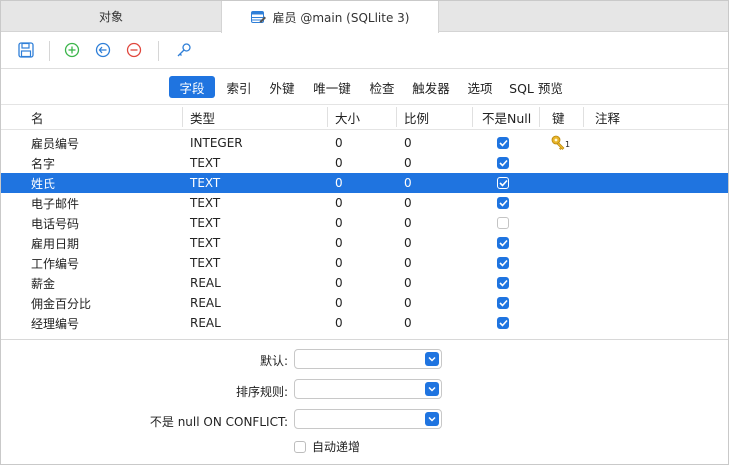 This screenshot has width=729, height=465. What do you see at coordinates (184, 50) in the screenshot?
I see `primary-key-button` at bounding box center [184, 50].